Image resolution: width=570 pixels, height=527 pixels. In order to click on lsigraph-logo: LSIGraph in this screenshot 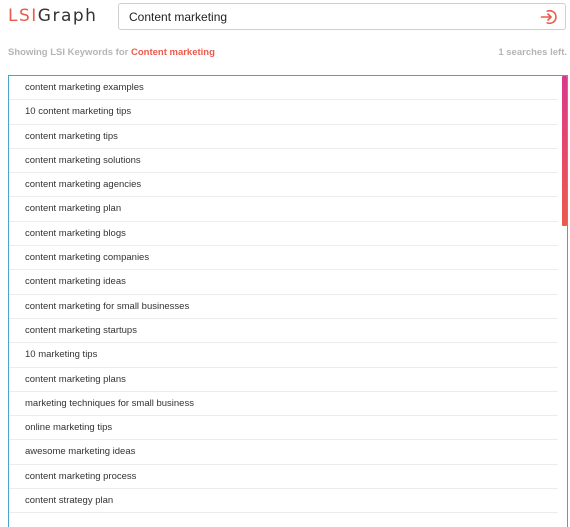, I will do `click(52, 16)`.